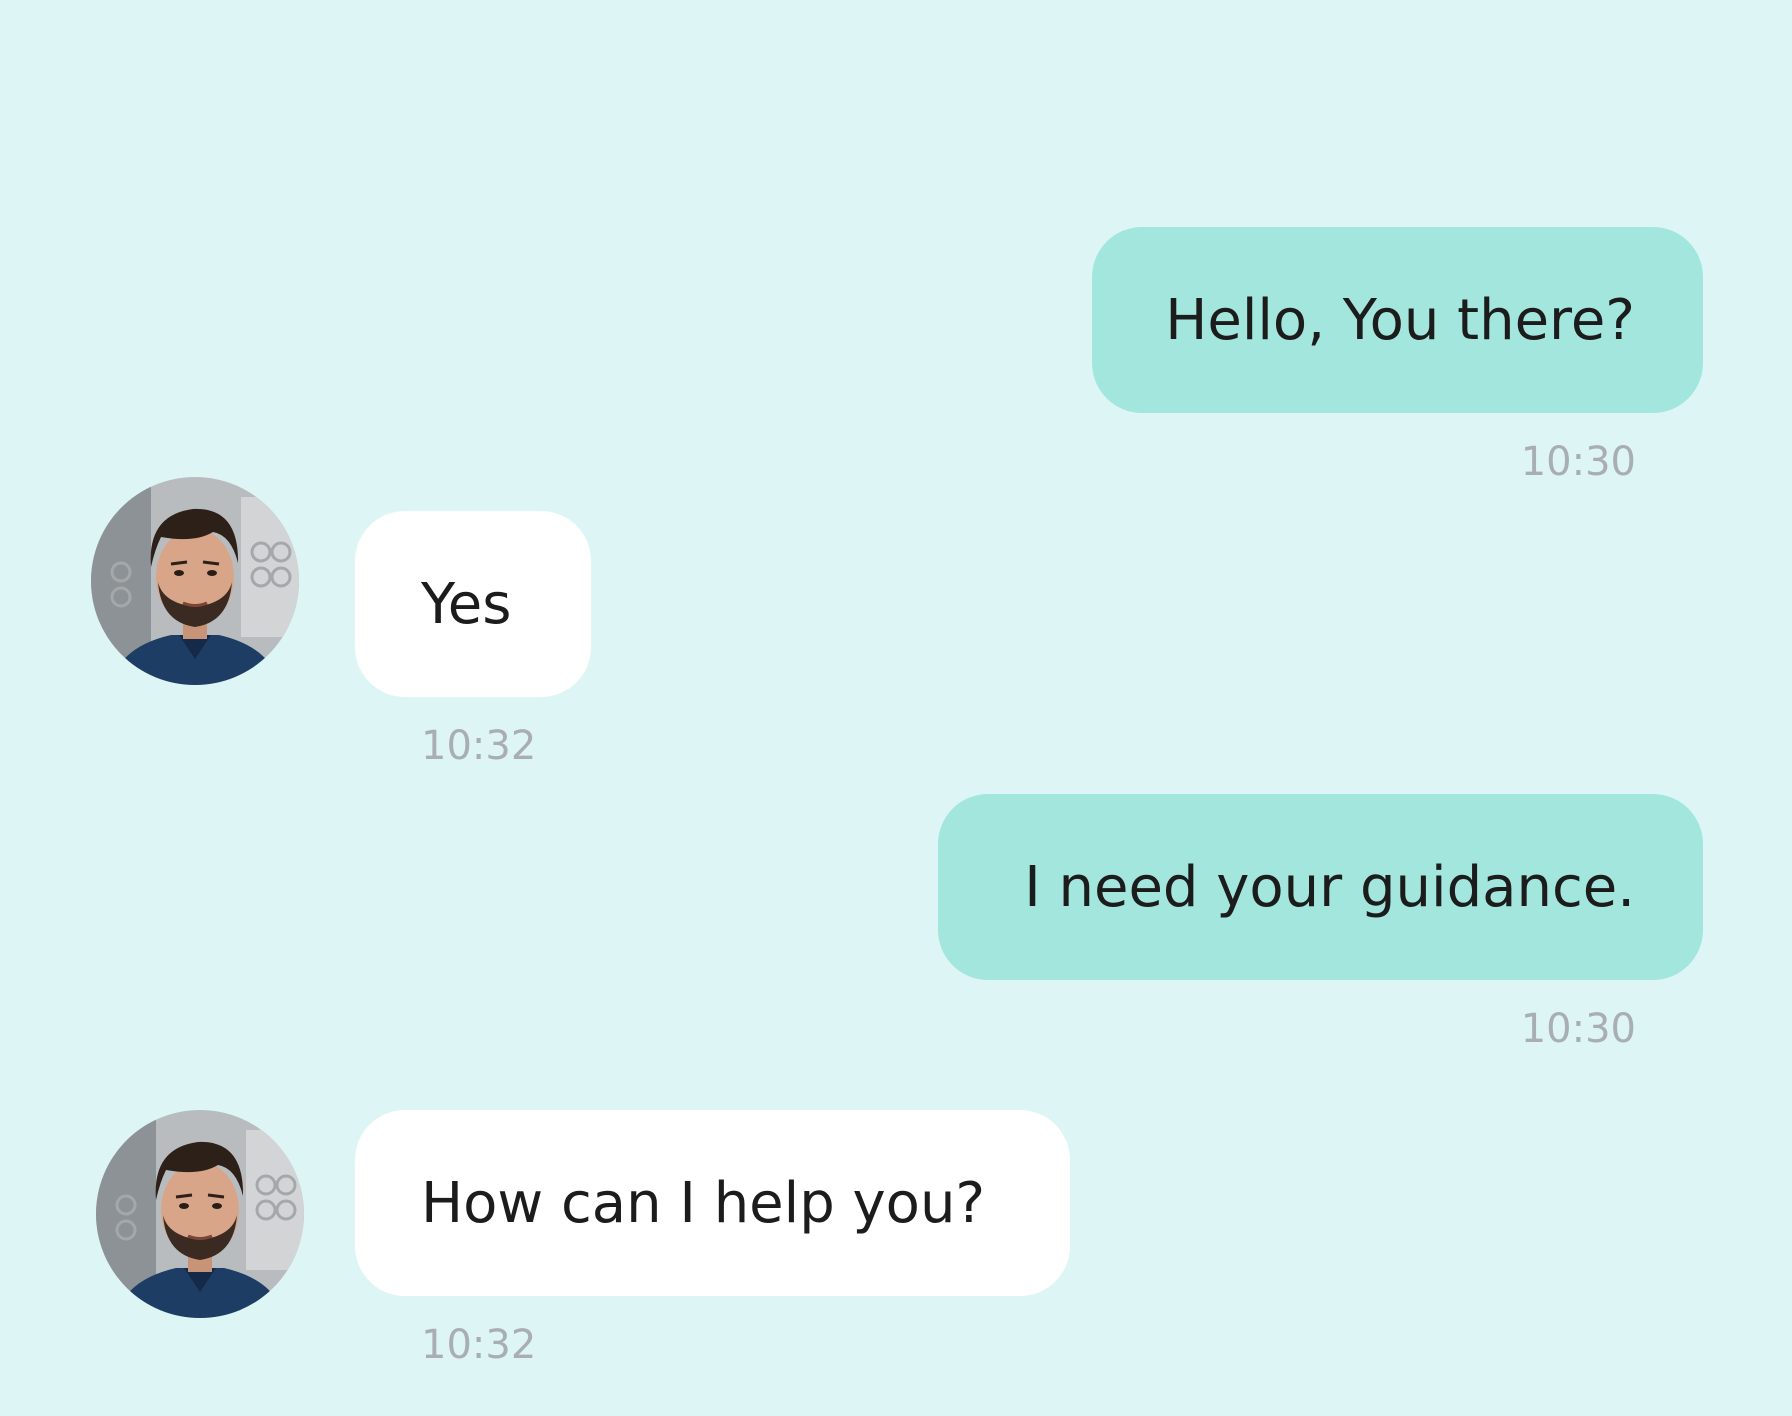 This screenshot has width=1792, height=1416. I want to click on message-text: Hello, You there?, so click(1400, 320).